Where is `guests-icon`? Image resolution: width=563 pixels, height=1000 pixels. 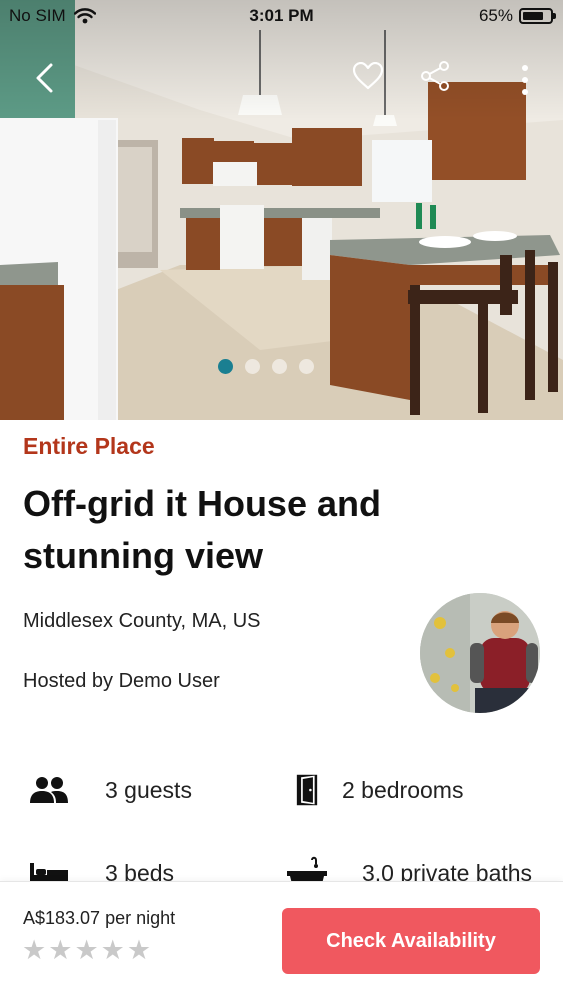
guests-icon is located at coordinates (49, 790).